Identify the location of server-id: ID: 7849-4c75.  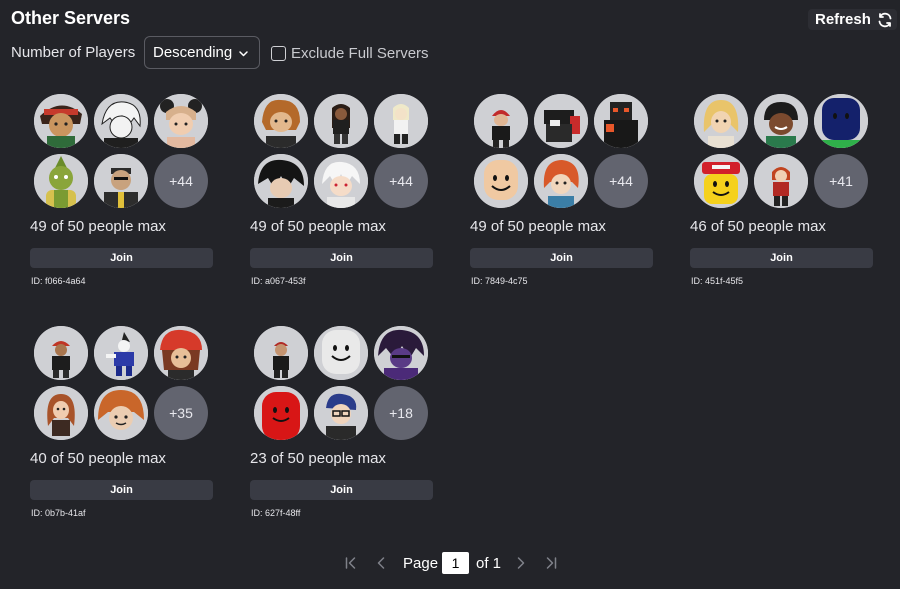
(499, 281).